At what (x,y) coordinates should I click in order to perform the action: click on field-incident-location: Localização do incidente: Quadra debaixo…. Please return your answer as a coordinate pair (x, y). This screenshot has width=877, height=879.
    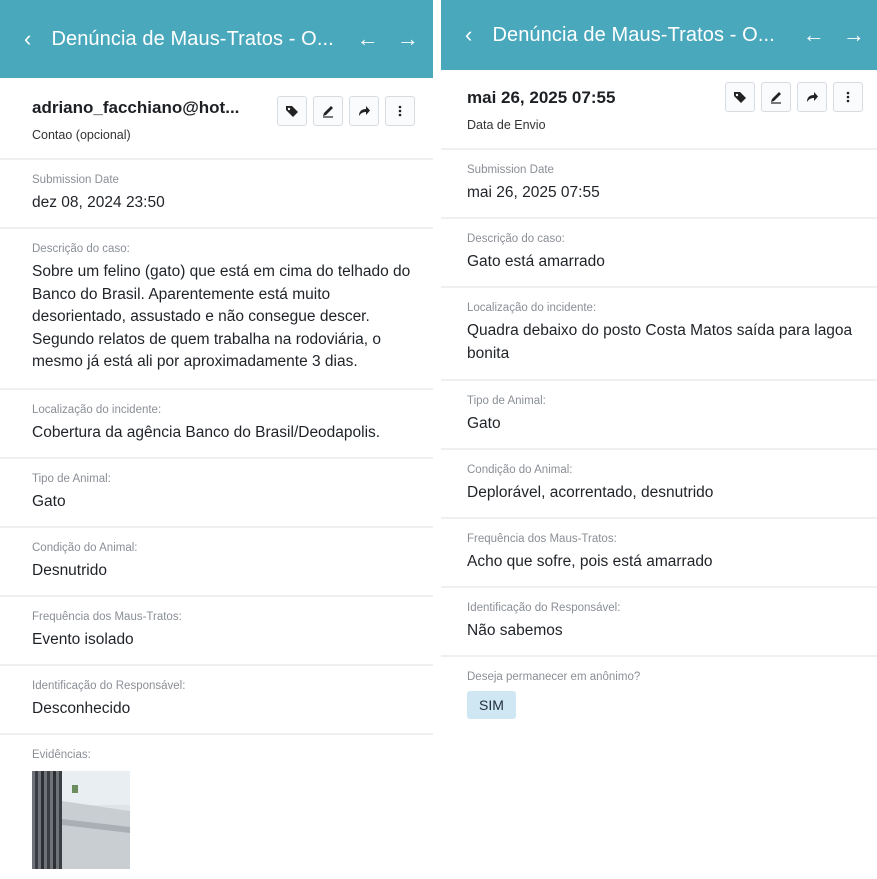
    Looking at the image, I should click on (659, 334).